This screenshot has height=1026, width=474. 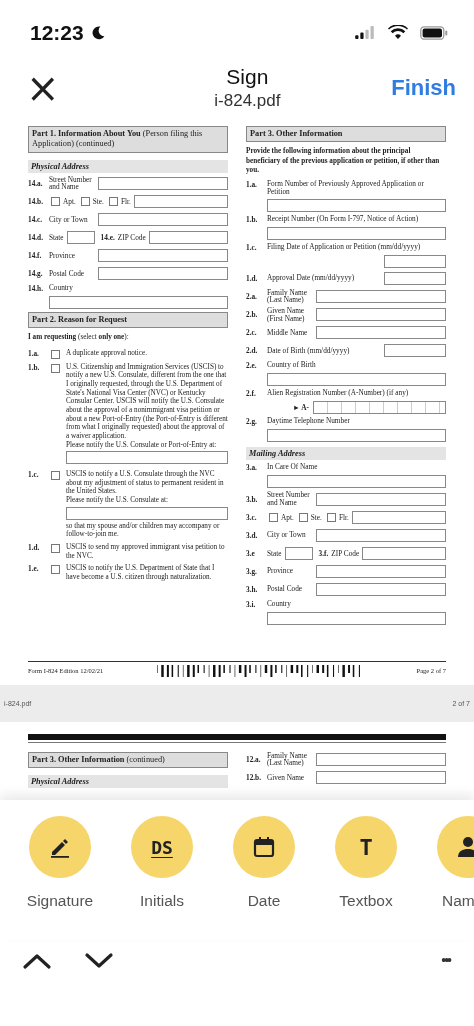 I want to click on person-icon, so click(x=465, y=847).